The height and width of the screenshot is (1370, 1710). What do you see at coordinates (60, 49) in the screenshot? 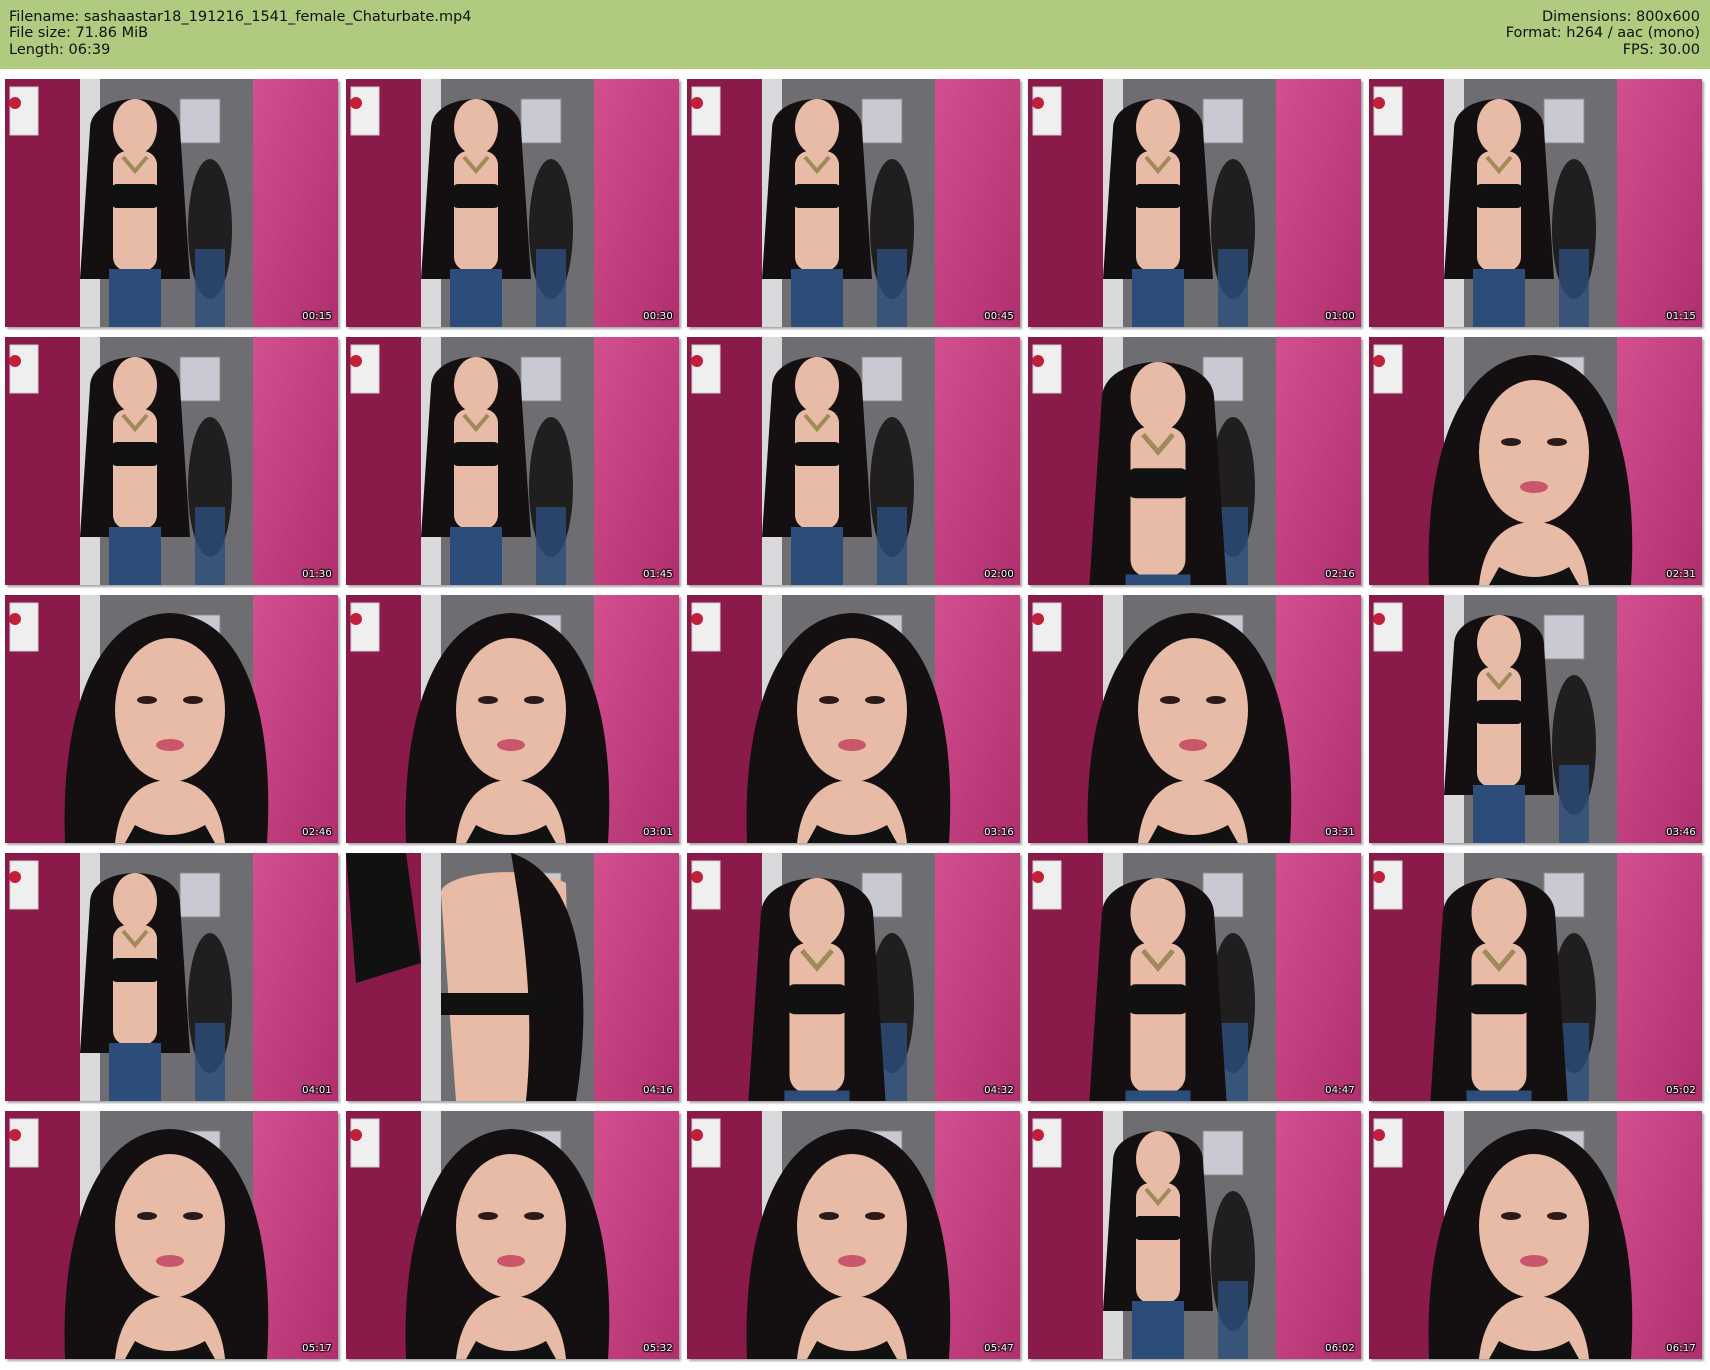
I see `length-text: Length: 06:39` at bounding box center [60, 49].